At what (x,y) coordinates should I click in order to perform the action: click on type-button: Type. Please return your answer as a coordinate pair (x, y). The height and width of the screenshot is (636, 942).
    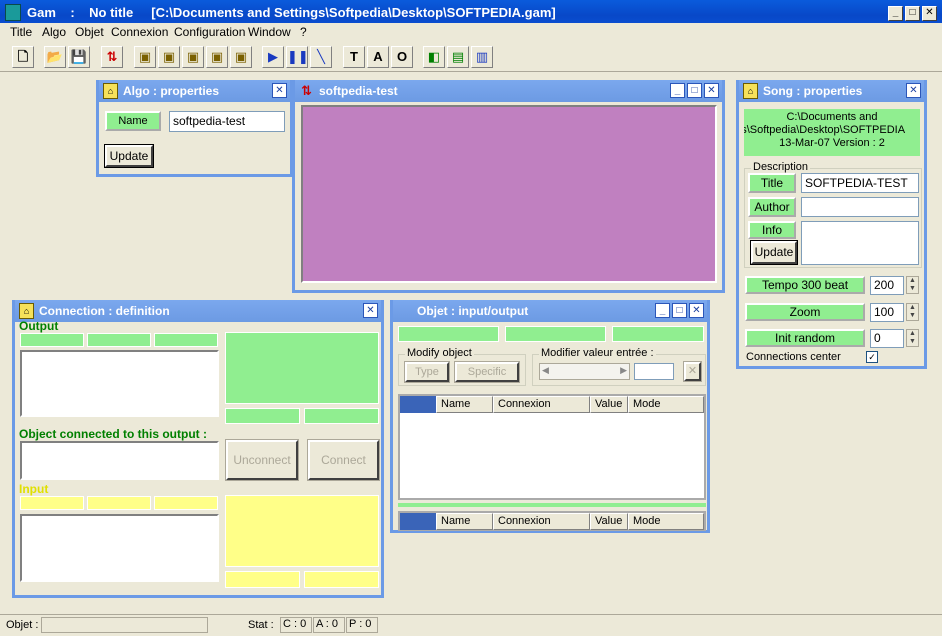
    Looking at the image, I should click on (427, 372).